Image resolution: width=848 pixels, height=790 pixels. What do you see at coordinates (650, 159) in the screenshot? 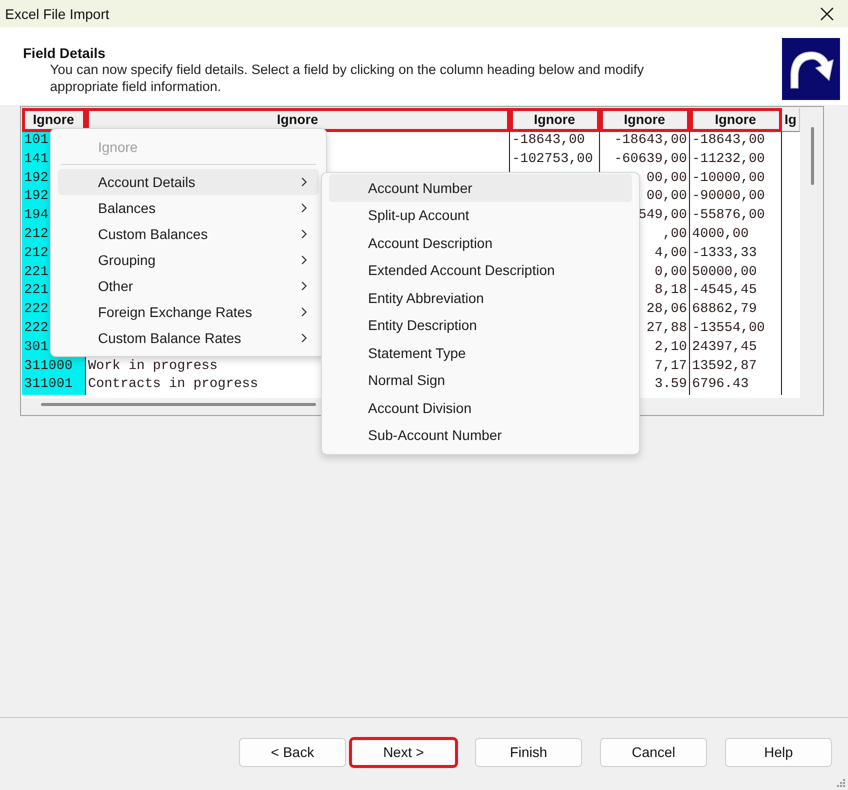
I see `table-cell: -60639,00` at bounding box center [650, 159].